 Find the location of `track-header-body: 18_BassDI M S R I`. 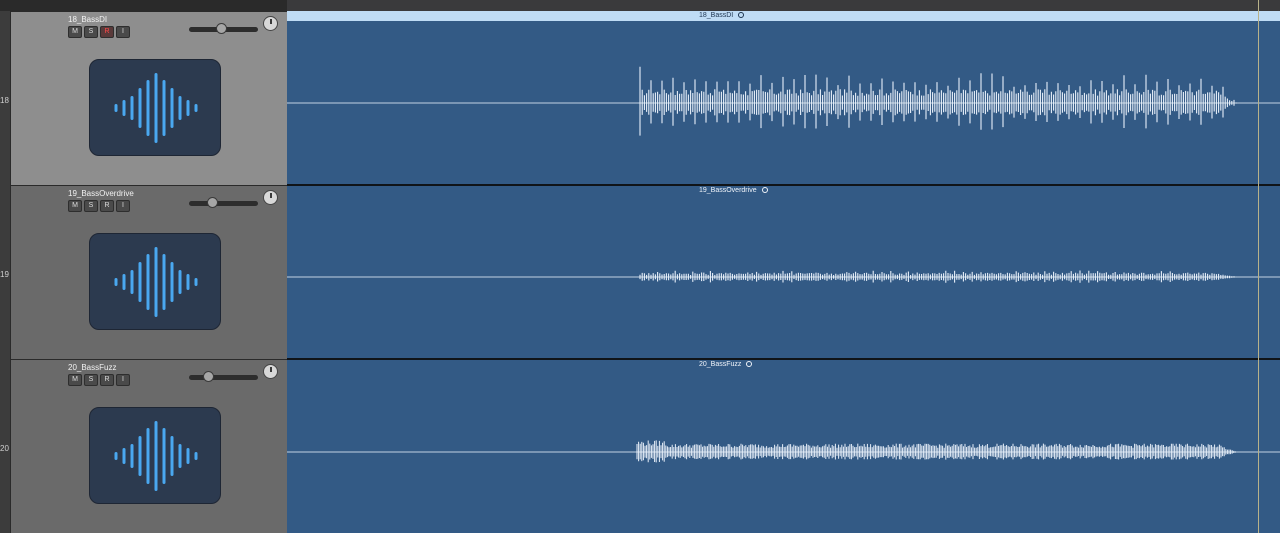

track-header-body: 18_BassDI M S R I is located at coordinates (149, 98).